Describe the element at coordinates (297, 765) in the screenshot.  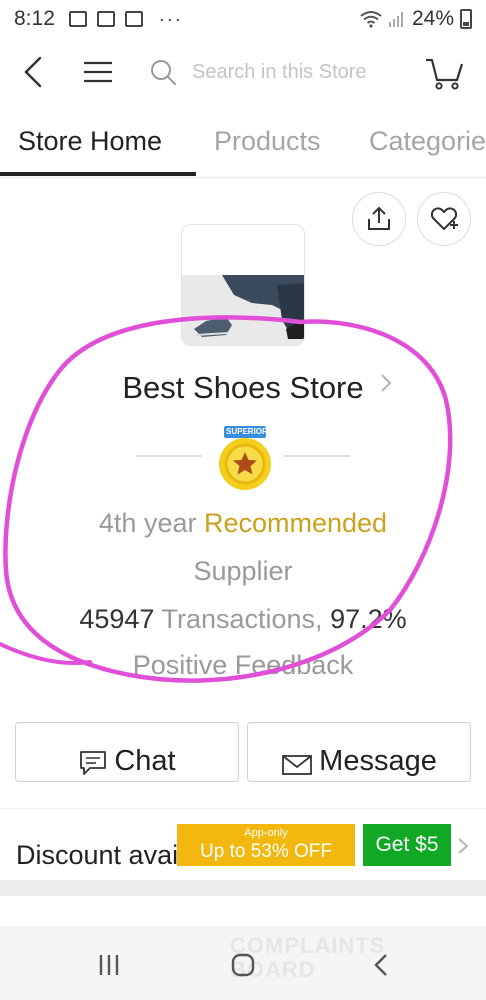
I see `envelope-icon` at that location.